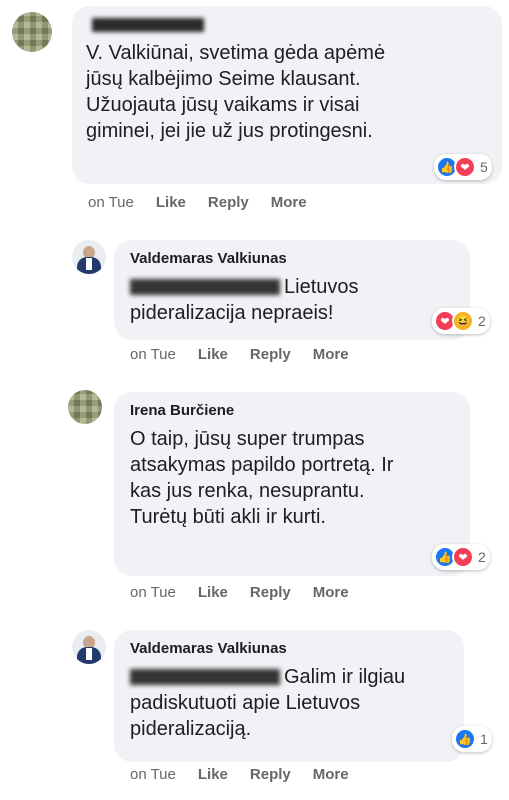  What do you see at coordinates (182, 410) in the screenshot?
I see `author-name: Irena Burčiene` at bounding box center [182, 410].